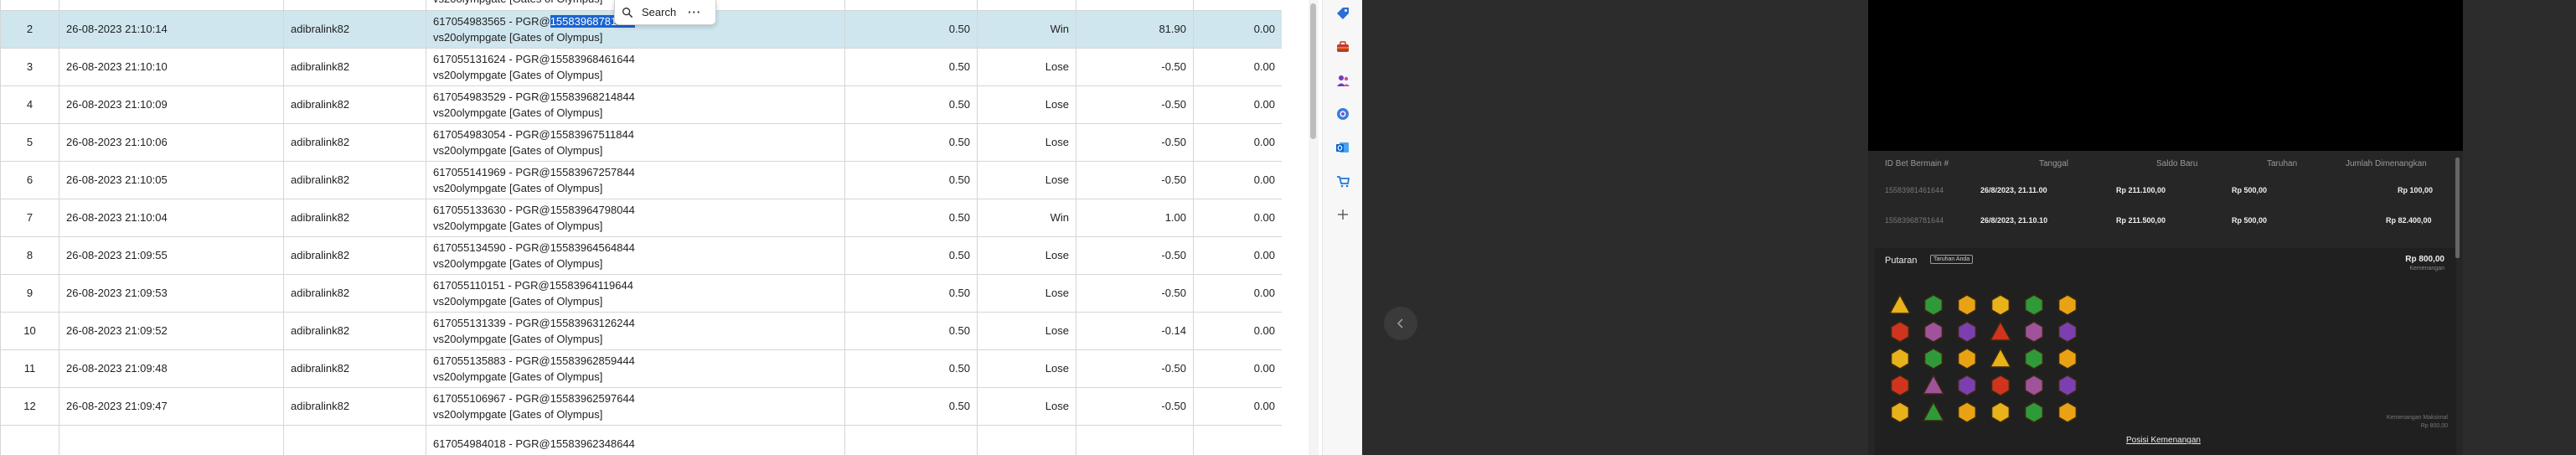 The width and height of the screenshot is (2576, 455). I want to click on transaction-number: 617055131624, so click(469, 58).